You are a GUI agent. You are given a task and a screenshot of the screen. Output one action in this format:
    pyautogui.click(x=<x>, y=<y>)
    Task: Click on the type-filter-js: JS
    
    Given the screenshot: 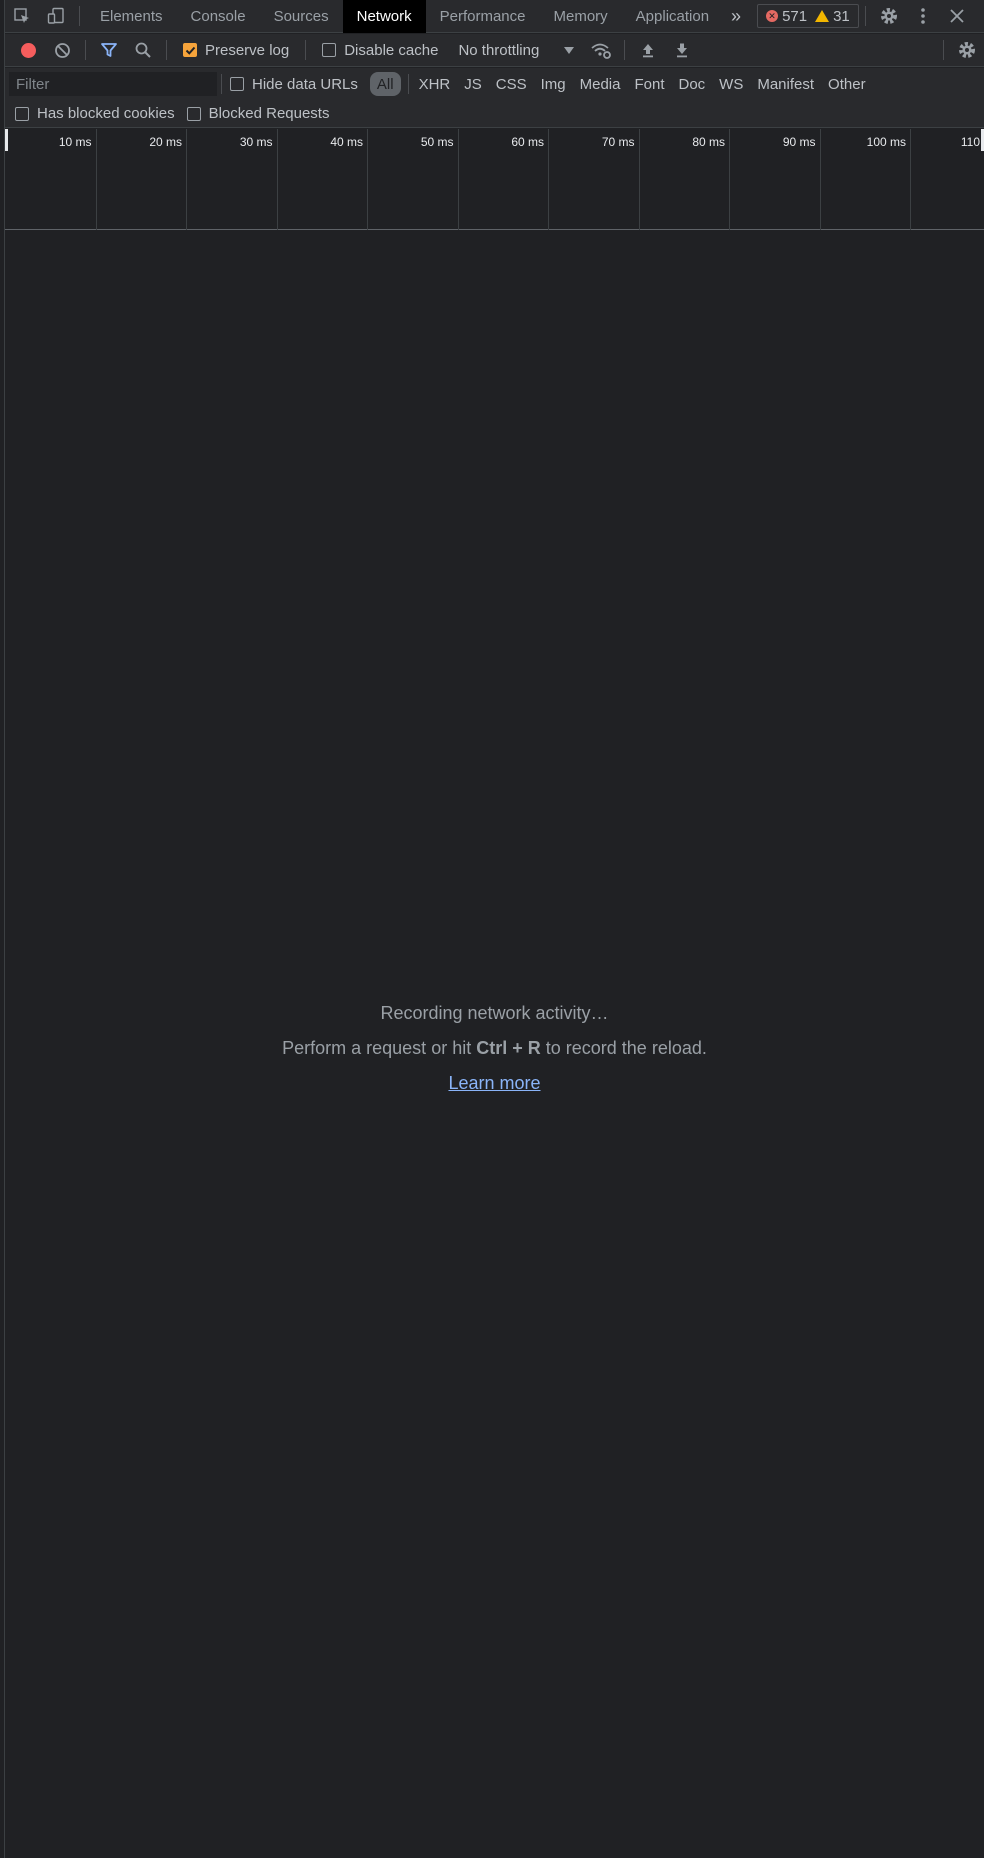 What is the action you would take?
    pyautogui.click(x=473, y=84)
    